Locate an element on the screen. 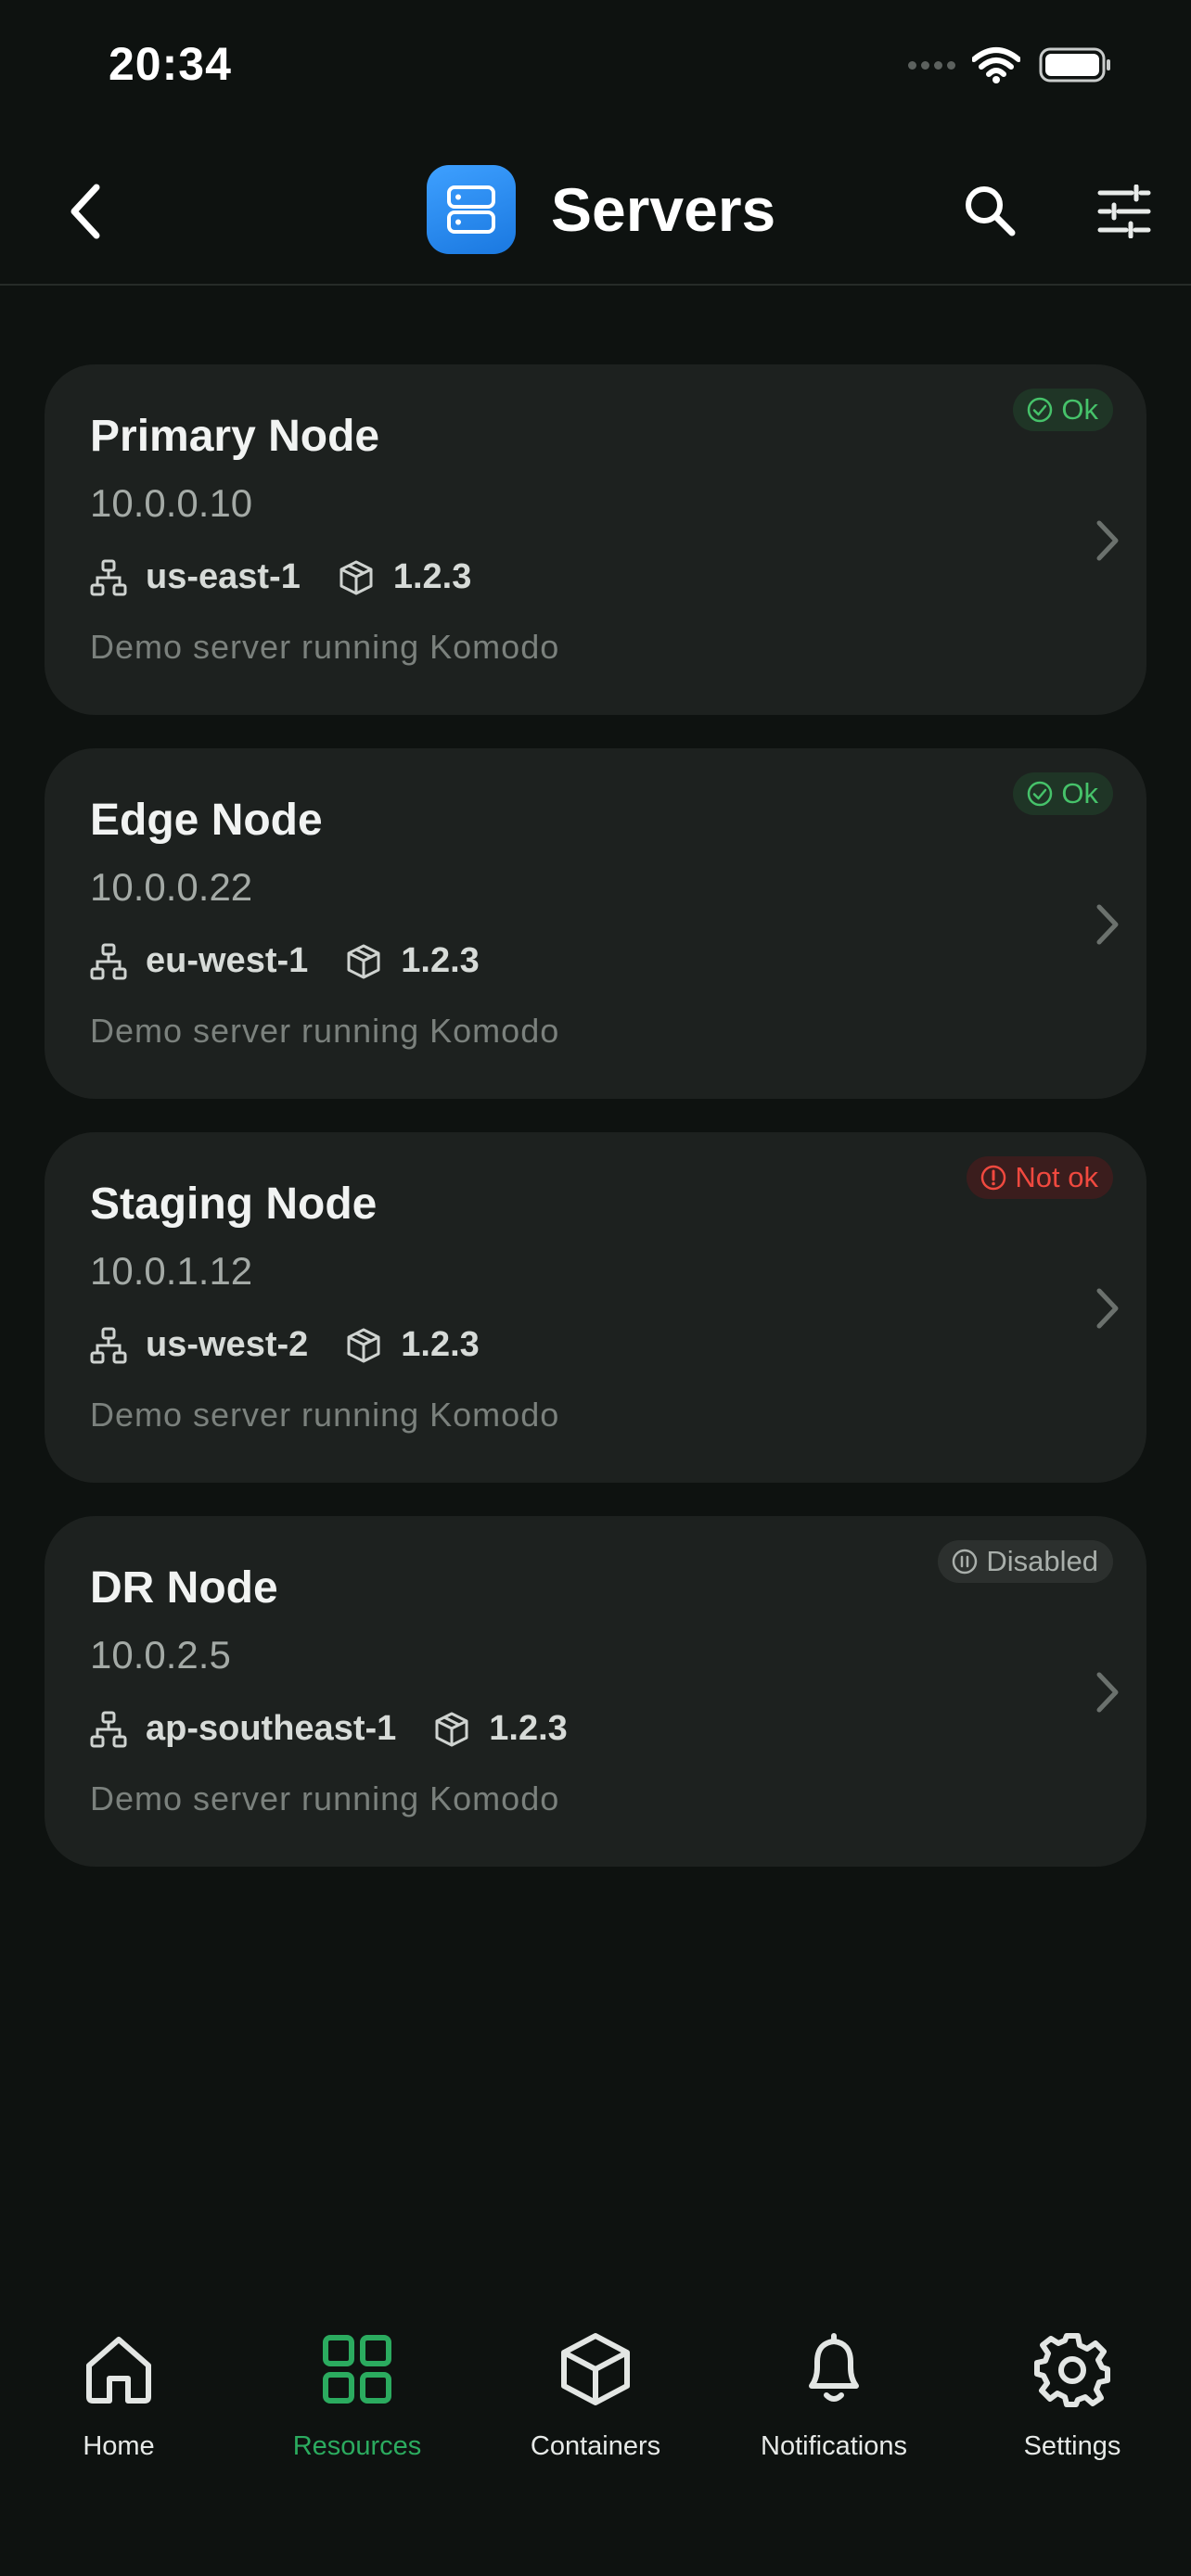 This screenshot has width=1191, height=2576. server-region: us-west-2 is located at coordinates (228, 1344).